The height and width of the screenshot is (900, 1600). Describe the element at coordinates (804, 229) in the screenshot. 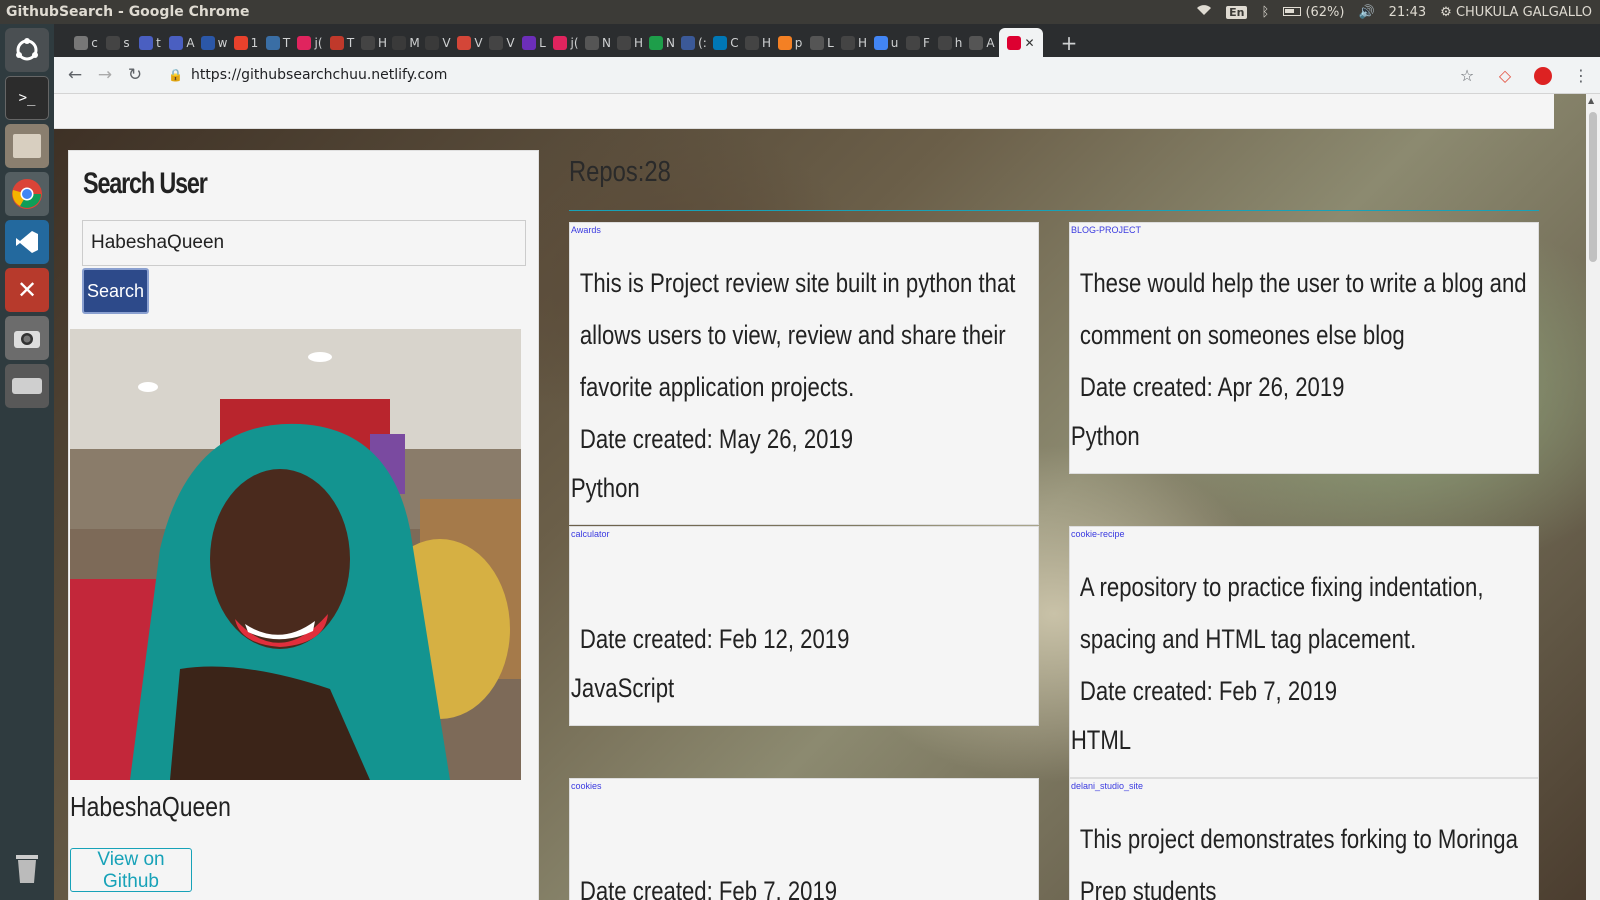

I see `repo-link: Awards` at that location.